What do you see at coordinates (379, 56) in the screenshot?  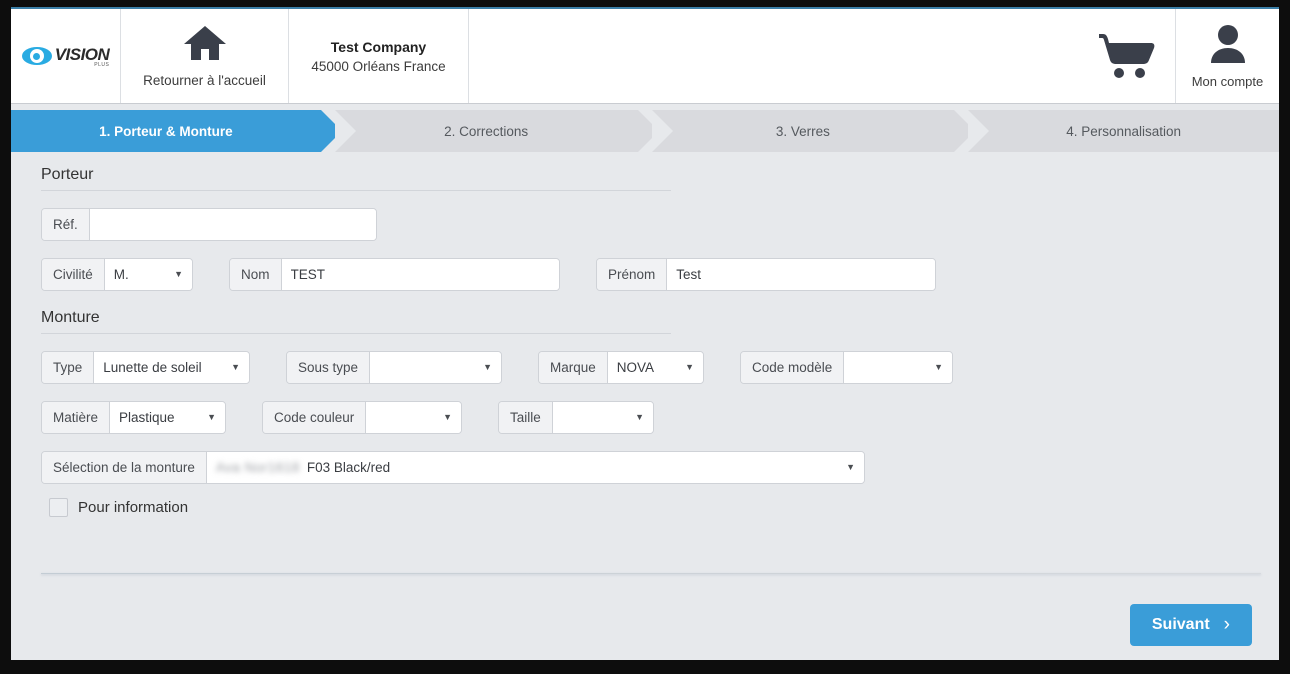 I see `company-info: Test Company 45000 Orléans France` at bounding box center [379, 56].